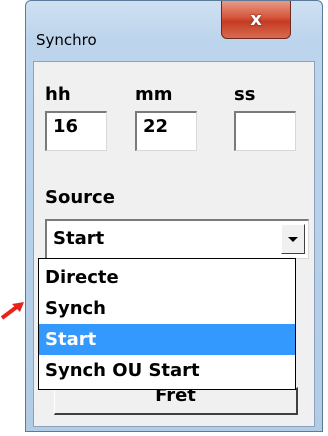 The width and height of the screenshot is (328, 436). What do you see at coordinates (79, 238) in the screenshot?
I see `source-selected-value: Start` at bounding box center [79, 238].